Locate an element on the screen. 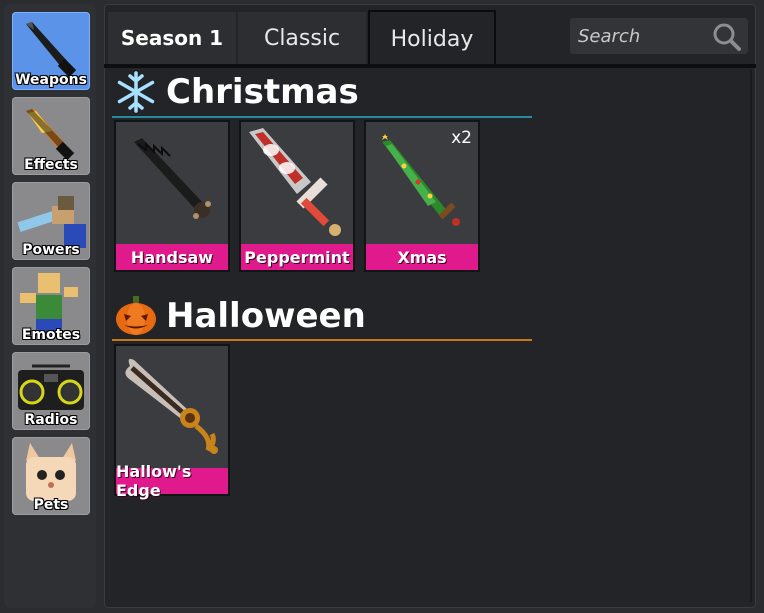  tab-bar: Season 1 Classic Holiday is located at coordinates (430, 36).